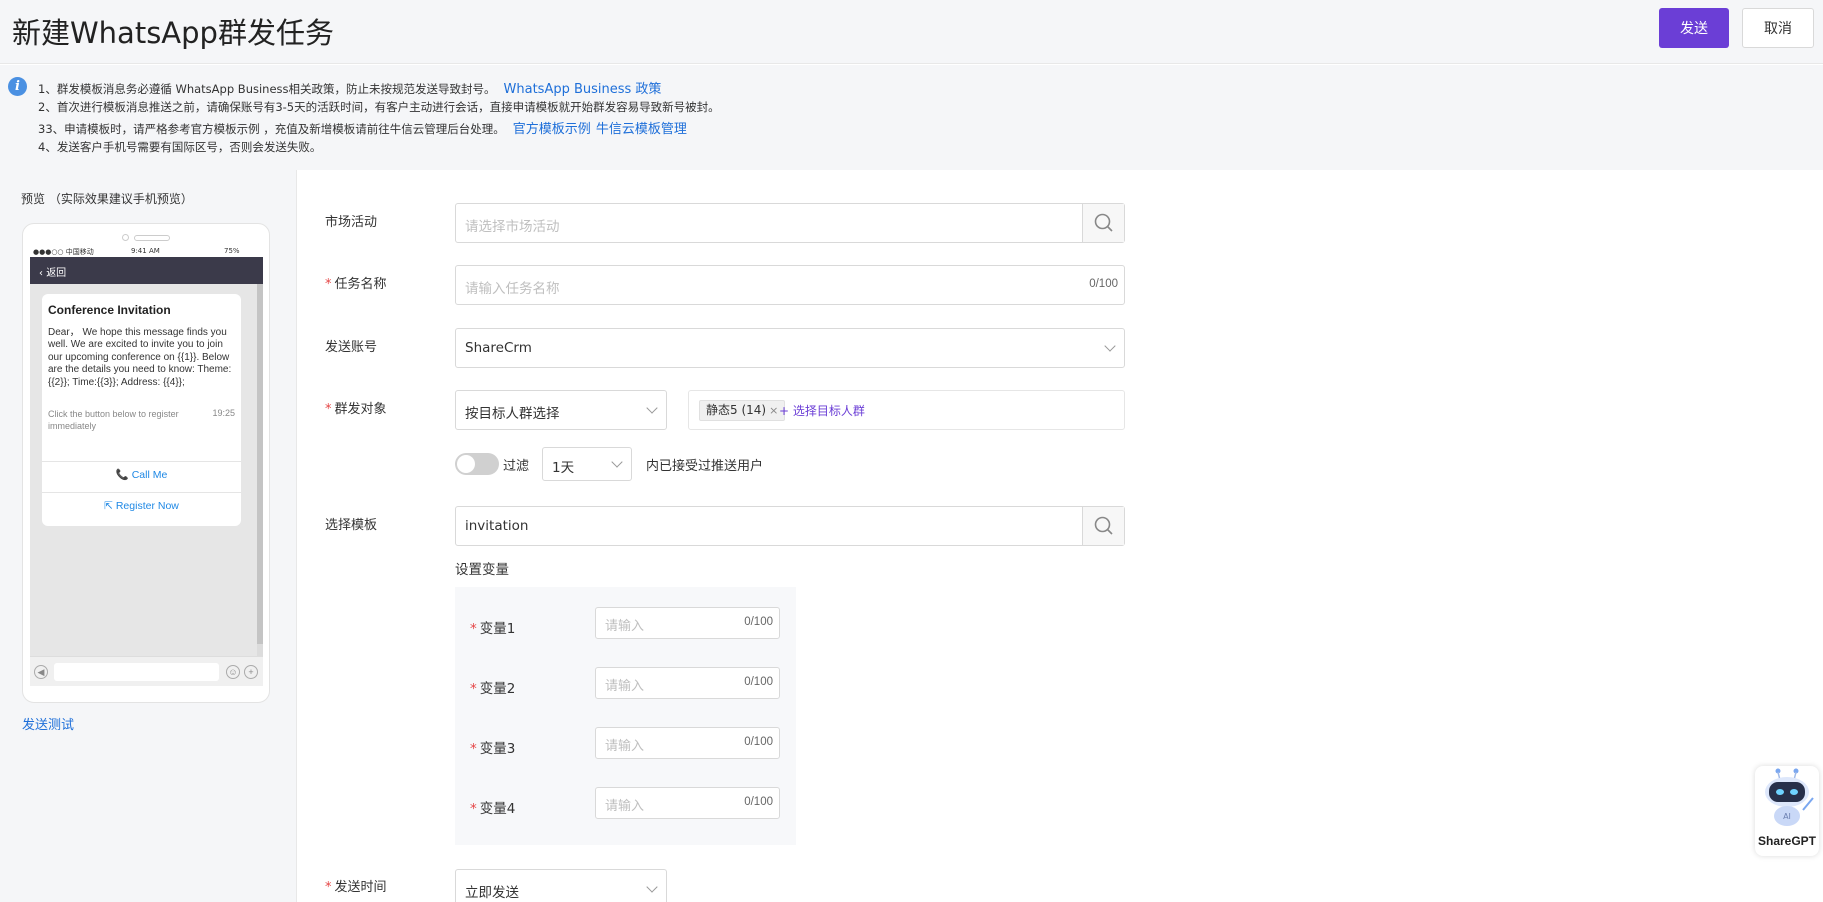 Image resolution: width=1823 pixels, height=902 pixels. What do you see at coordinates (625, 806) in the screenshot?
I see `var4-placeholder: 请输入` at bounding box center [625, 806].